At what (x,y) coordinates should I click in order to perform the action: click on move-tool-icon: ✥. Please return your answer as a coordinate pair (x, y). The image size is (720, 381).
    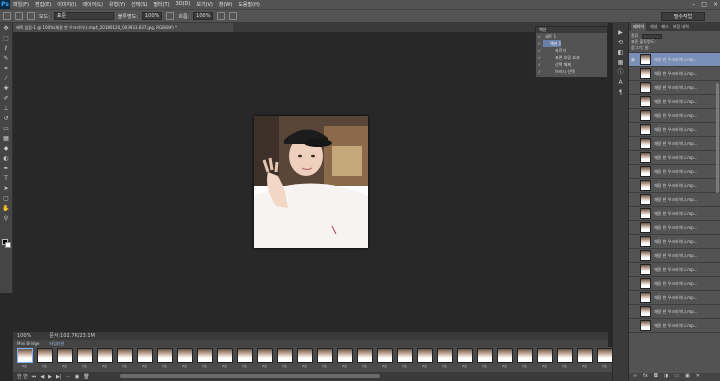
    Looking at the image, I should click on (6, 29).